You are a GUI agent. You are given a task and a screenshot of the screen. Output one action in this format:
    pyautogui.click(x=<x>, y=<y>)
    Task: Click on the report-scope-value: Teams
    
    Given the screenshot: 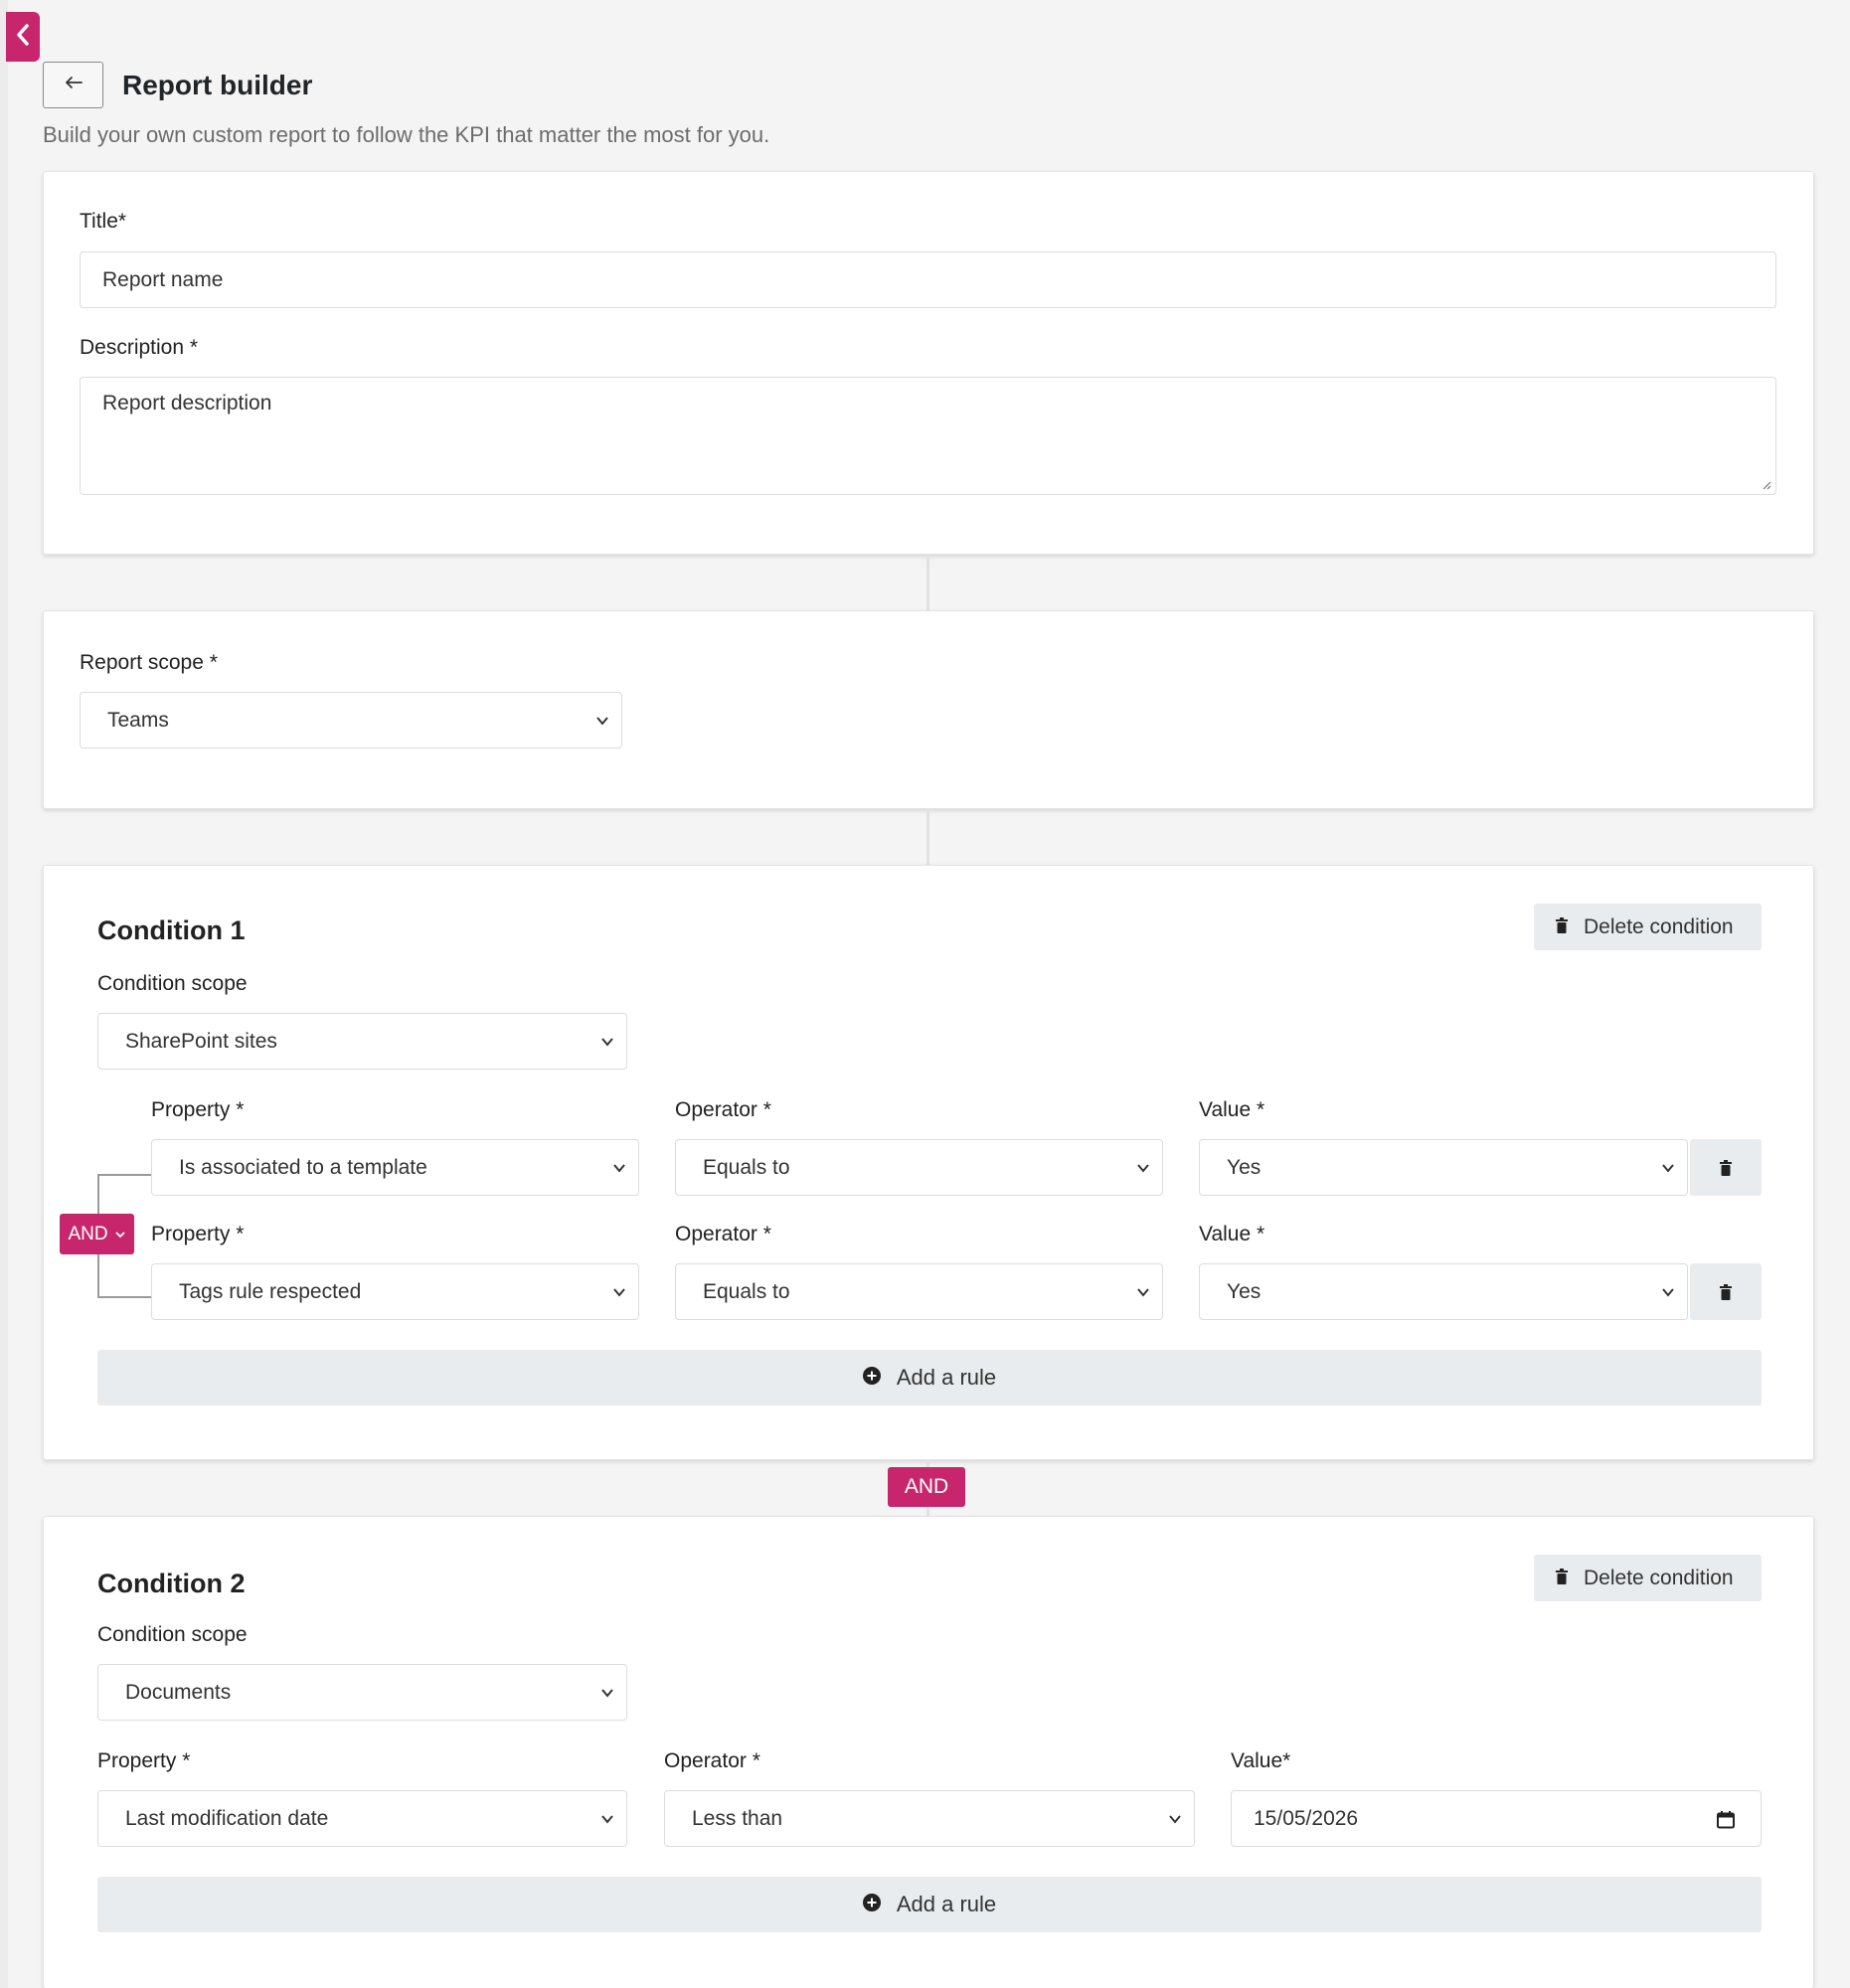 What is the action you would take?
    pyautogui.click(x=138, y=720)
    